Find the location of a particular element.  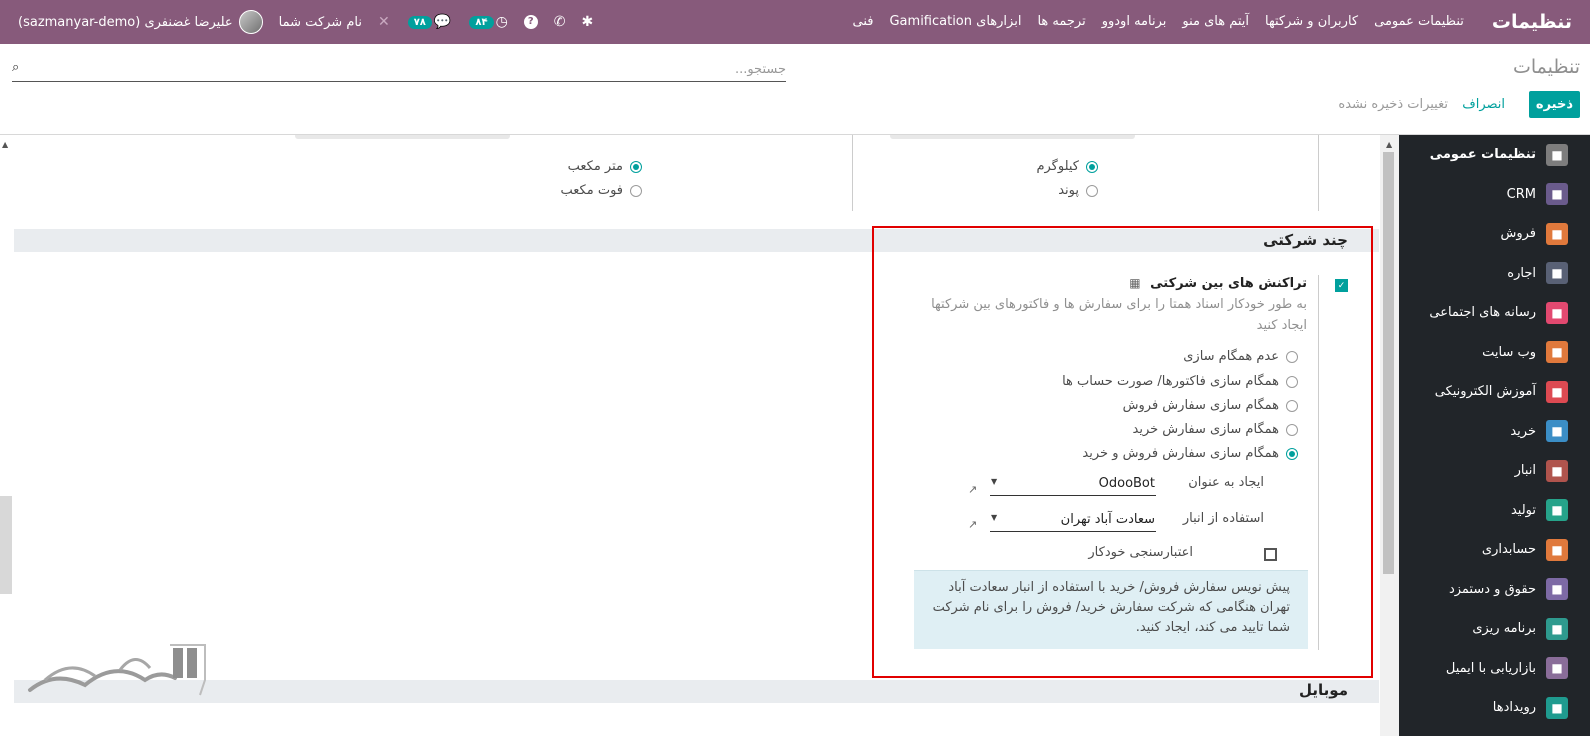

messages-menu: 💬 ۷۸ is located at coordinates (429, 22).